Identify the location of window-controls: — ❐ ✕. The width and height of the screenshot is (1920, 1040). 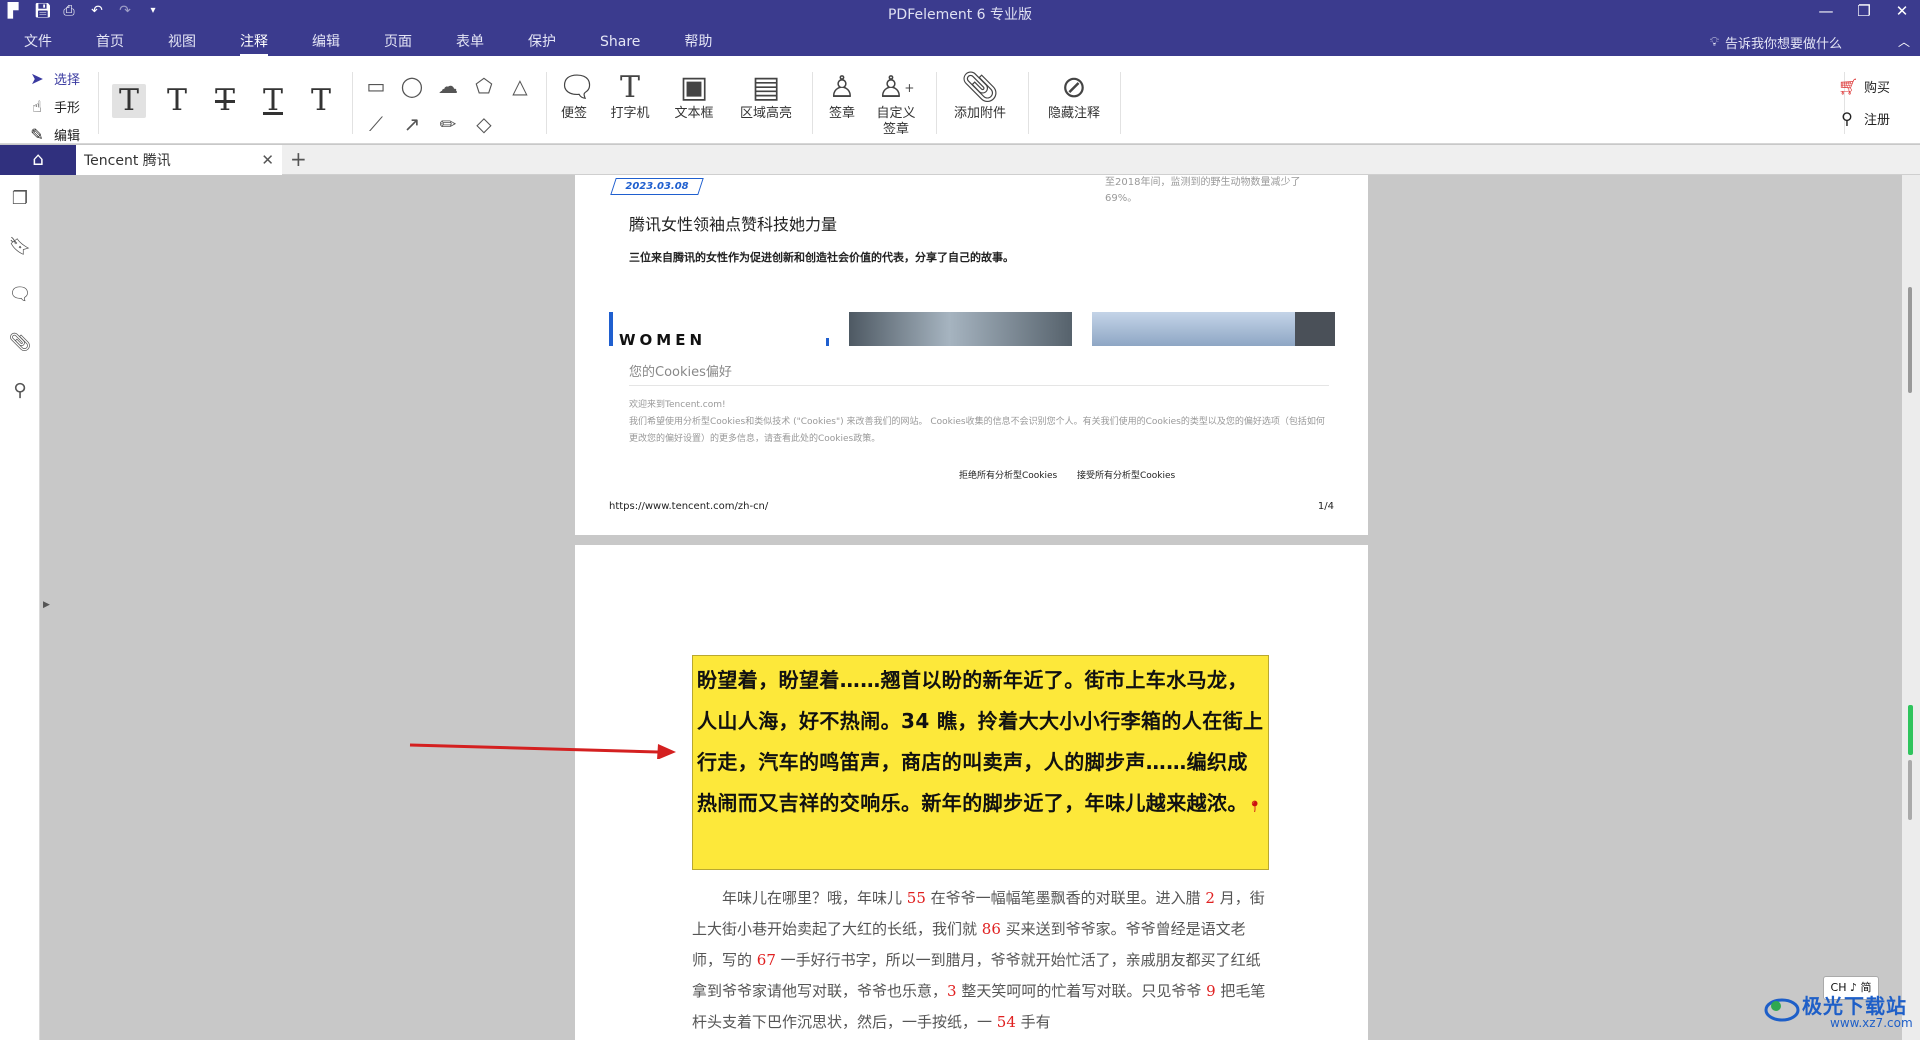
(1864, 11).